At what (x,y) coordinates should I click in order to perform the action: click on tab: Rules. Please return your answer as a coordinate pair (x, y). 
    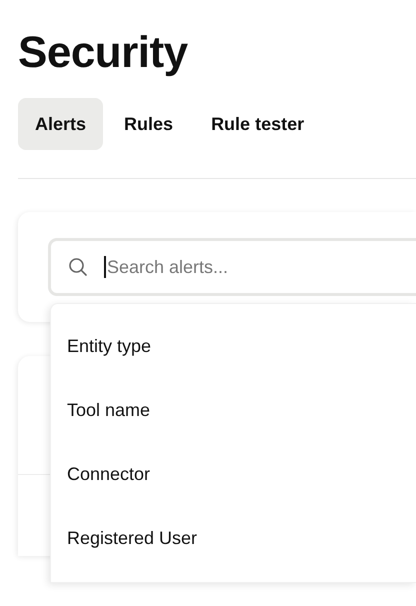
    Looking at the image, I should click on (148, 124).